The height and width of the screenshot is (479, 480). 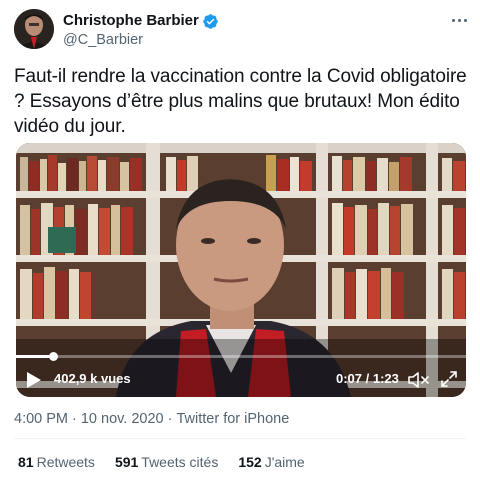 I want to click on author-handle: @C_Barbier, so click(x=103, y=40).